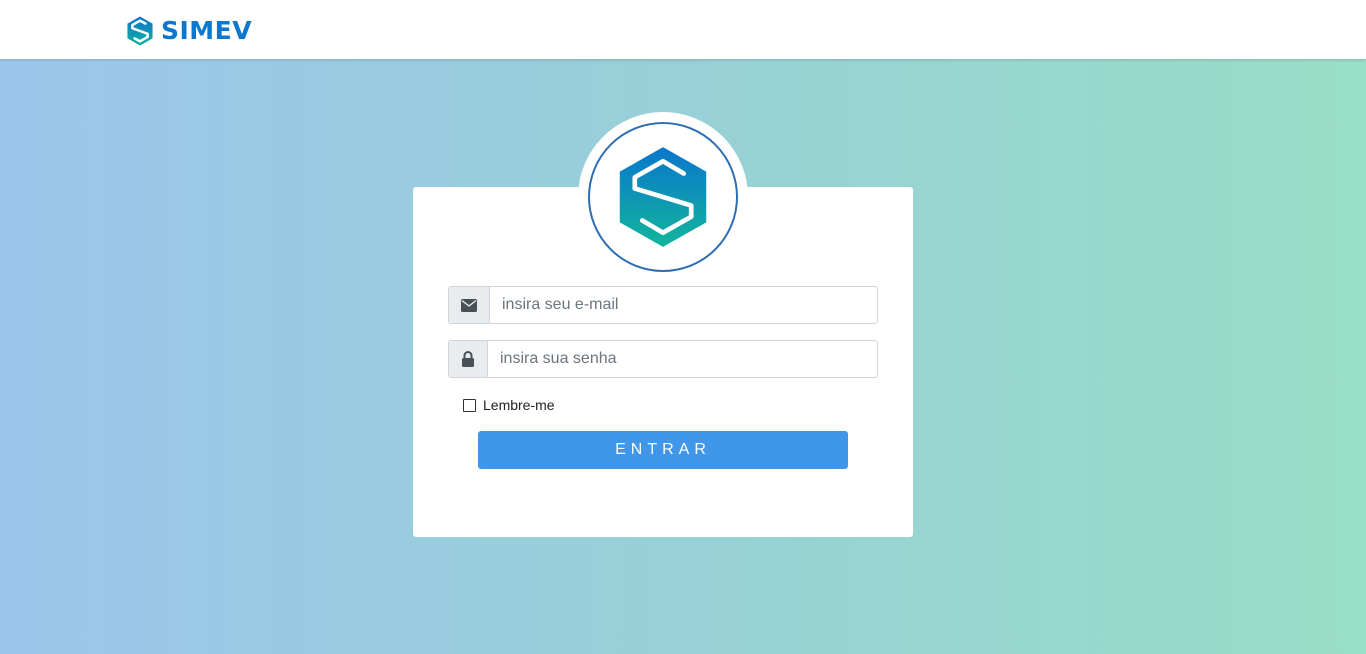 This screenshot has width=1366, height=654. Describe the element at coordinates (469, 405) in the screenshot. I see `remember-me-checkbox` at that location.